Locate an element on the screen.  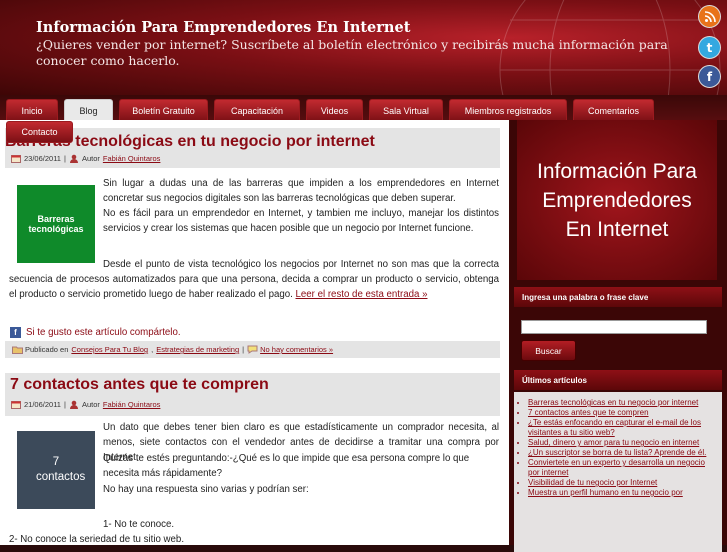
published-in: Publicado en is located at coordinates (47, 349).